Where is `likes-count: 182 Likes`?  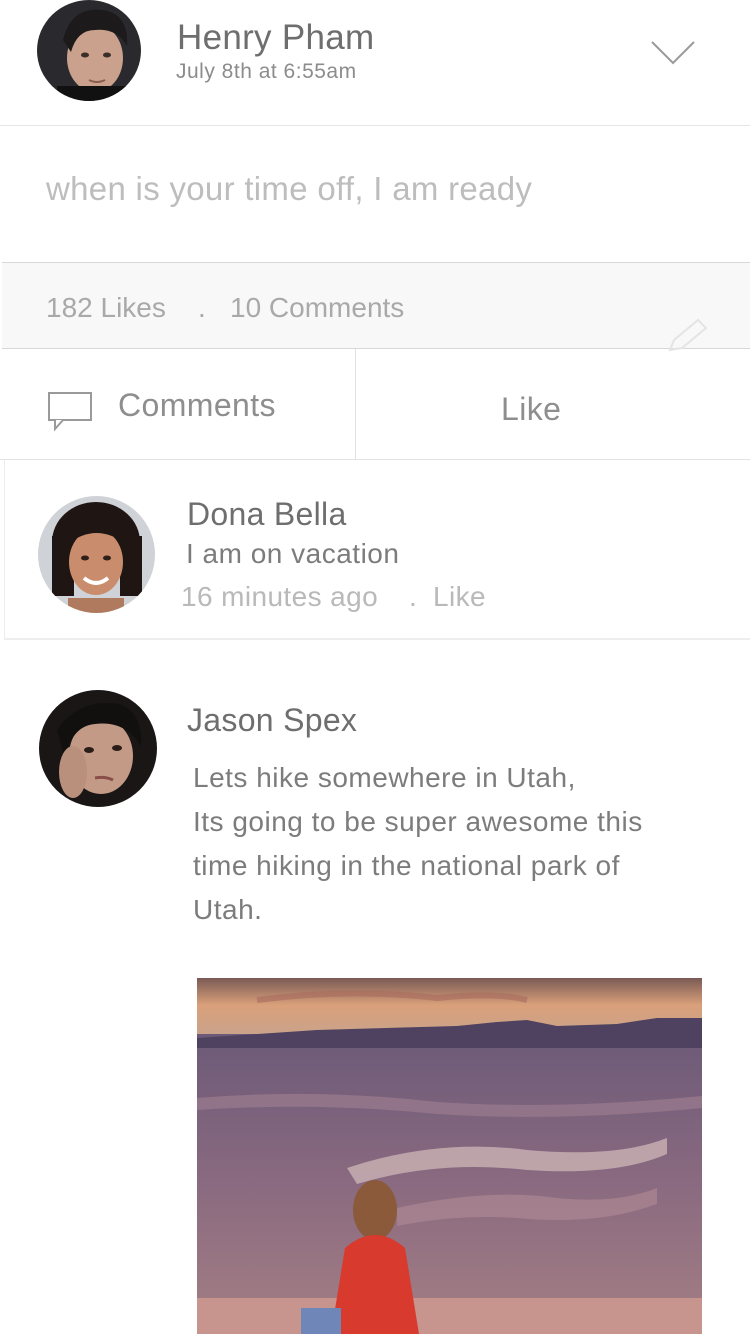
likes-count: 182 Likes is located at coordinates (106, 308).